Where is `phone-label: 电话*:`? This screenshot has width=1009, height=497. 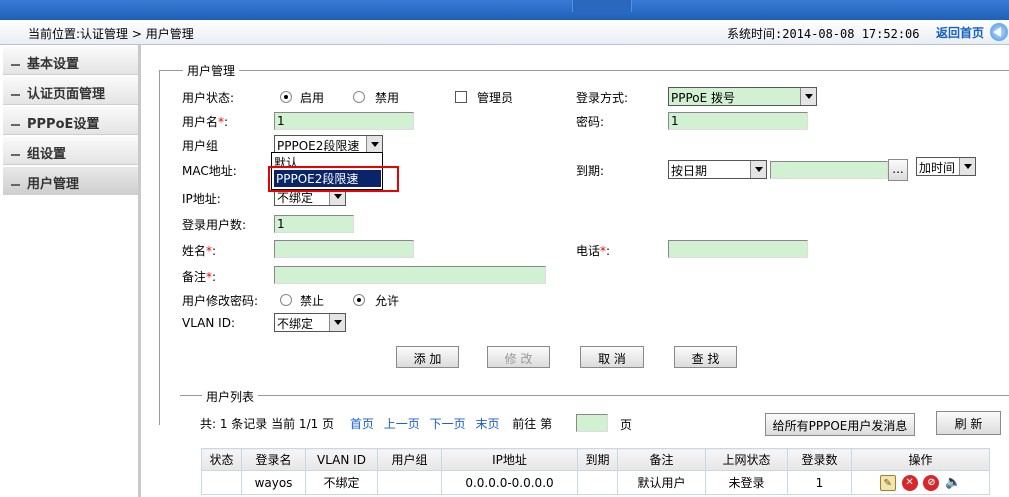 phone-label: 电话*: is located at coordinates (593, 251).